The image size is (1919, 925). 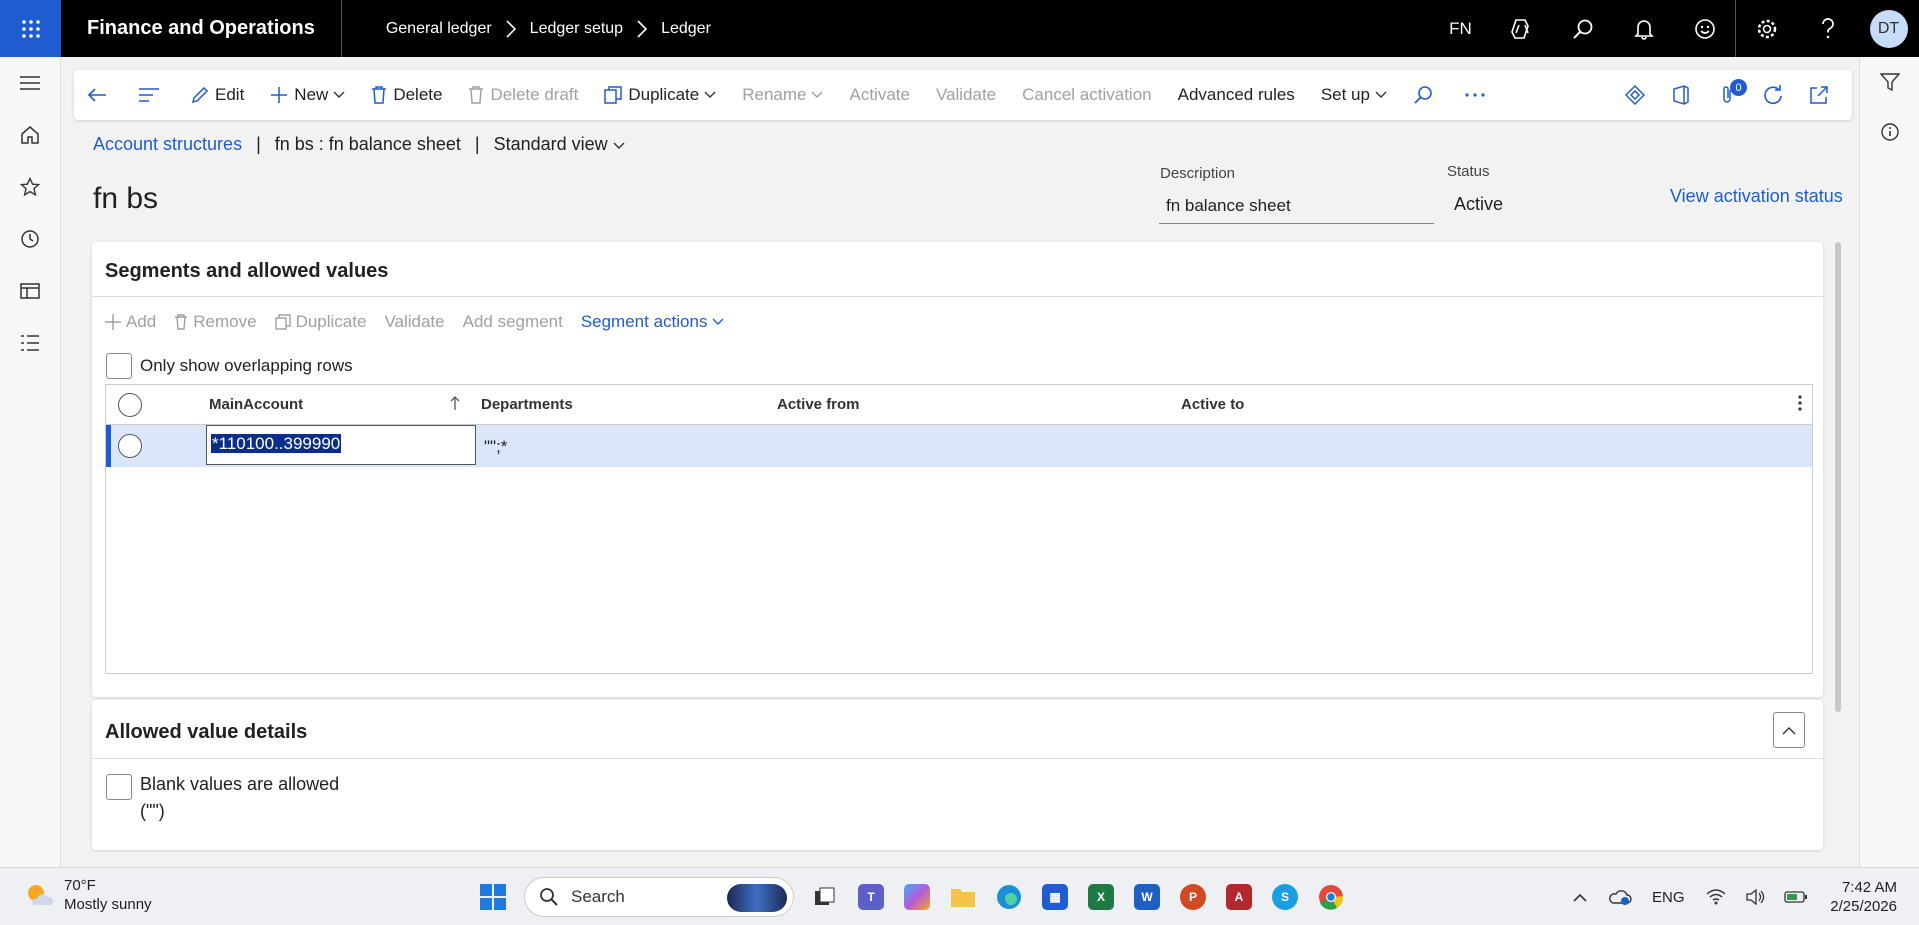 I want to click on copilot-app-icon, so click(x=917, y=897).